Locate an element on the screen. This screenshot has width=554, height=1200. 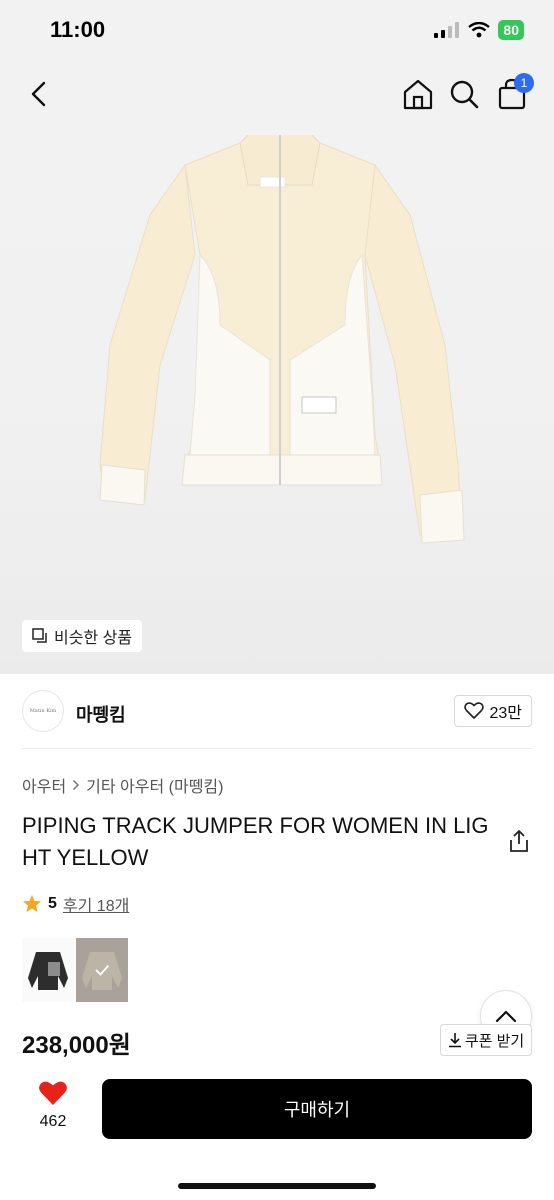
wish-button: 462 is located at coordinates (53, 1105).